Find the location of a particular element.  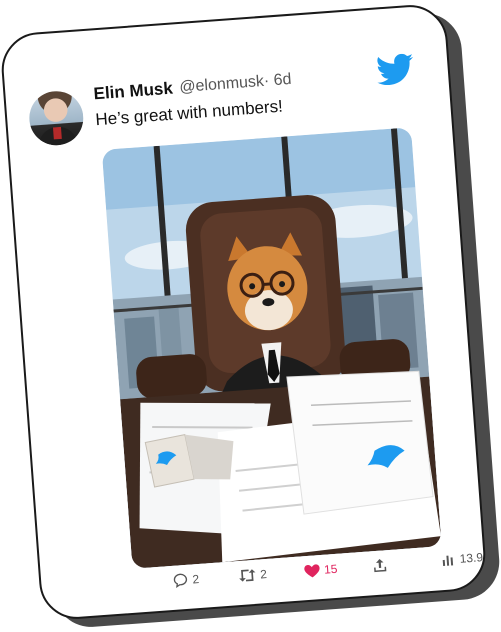

reply-action: 2 is located at coordinates (185, 580).